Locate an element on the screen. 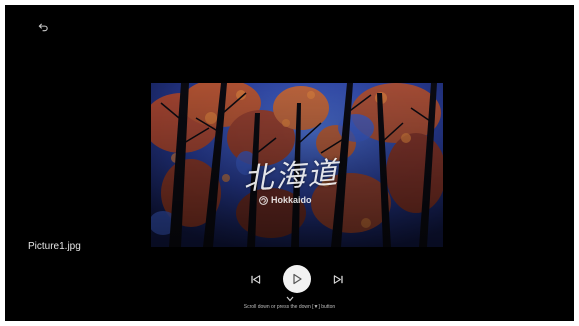 This screenshot has width=579, height=326. back-button is located at coordinates (43, 27).